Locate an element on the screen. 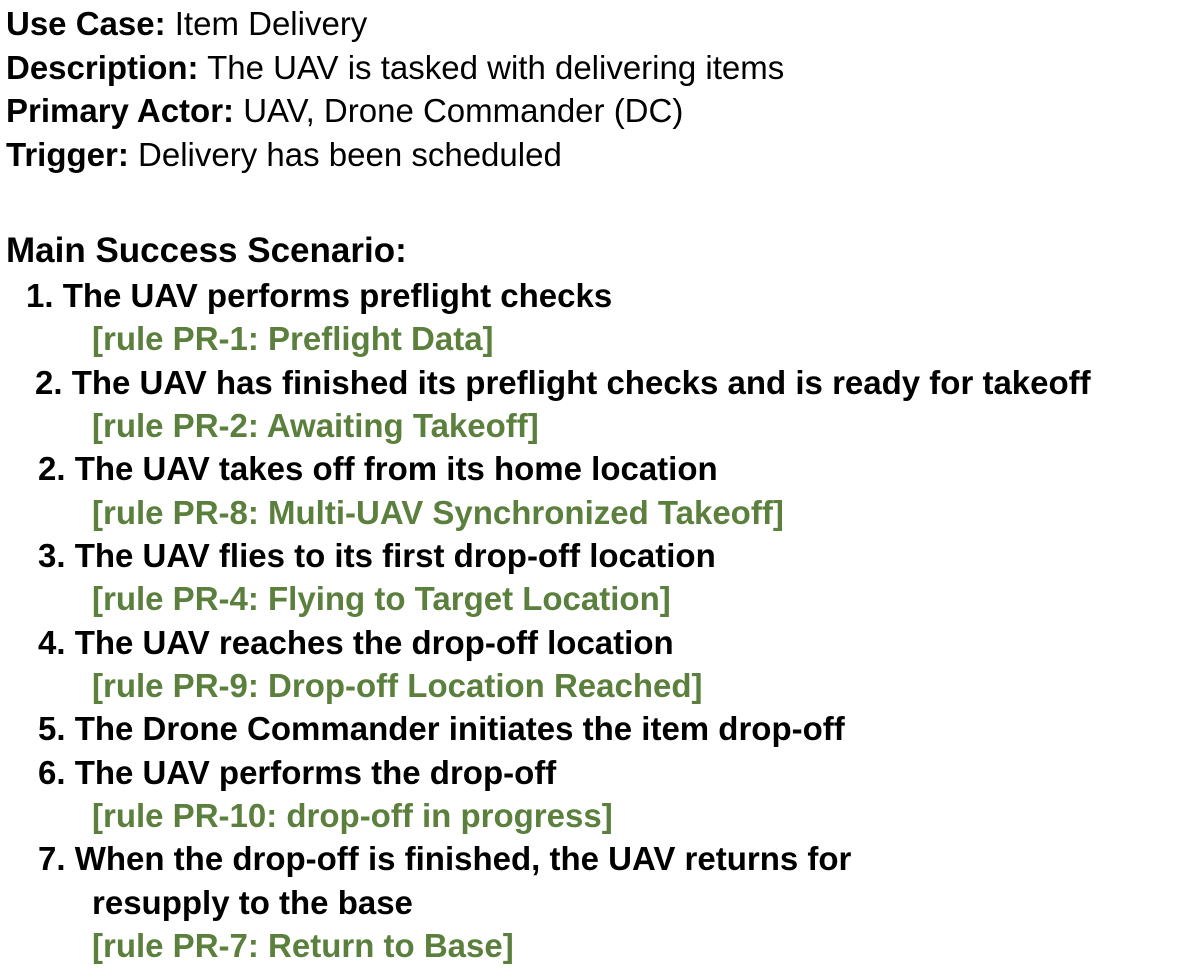  description-label: Description: is located at coordinates (102, 67).